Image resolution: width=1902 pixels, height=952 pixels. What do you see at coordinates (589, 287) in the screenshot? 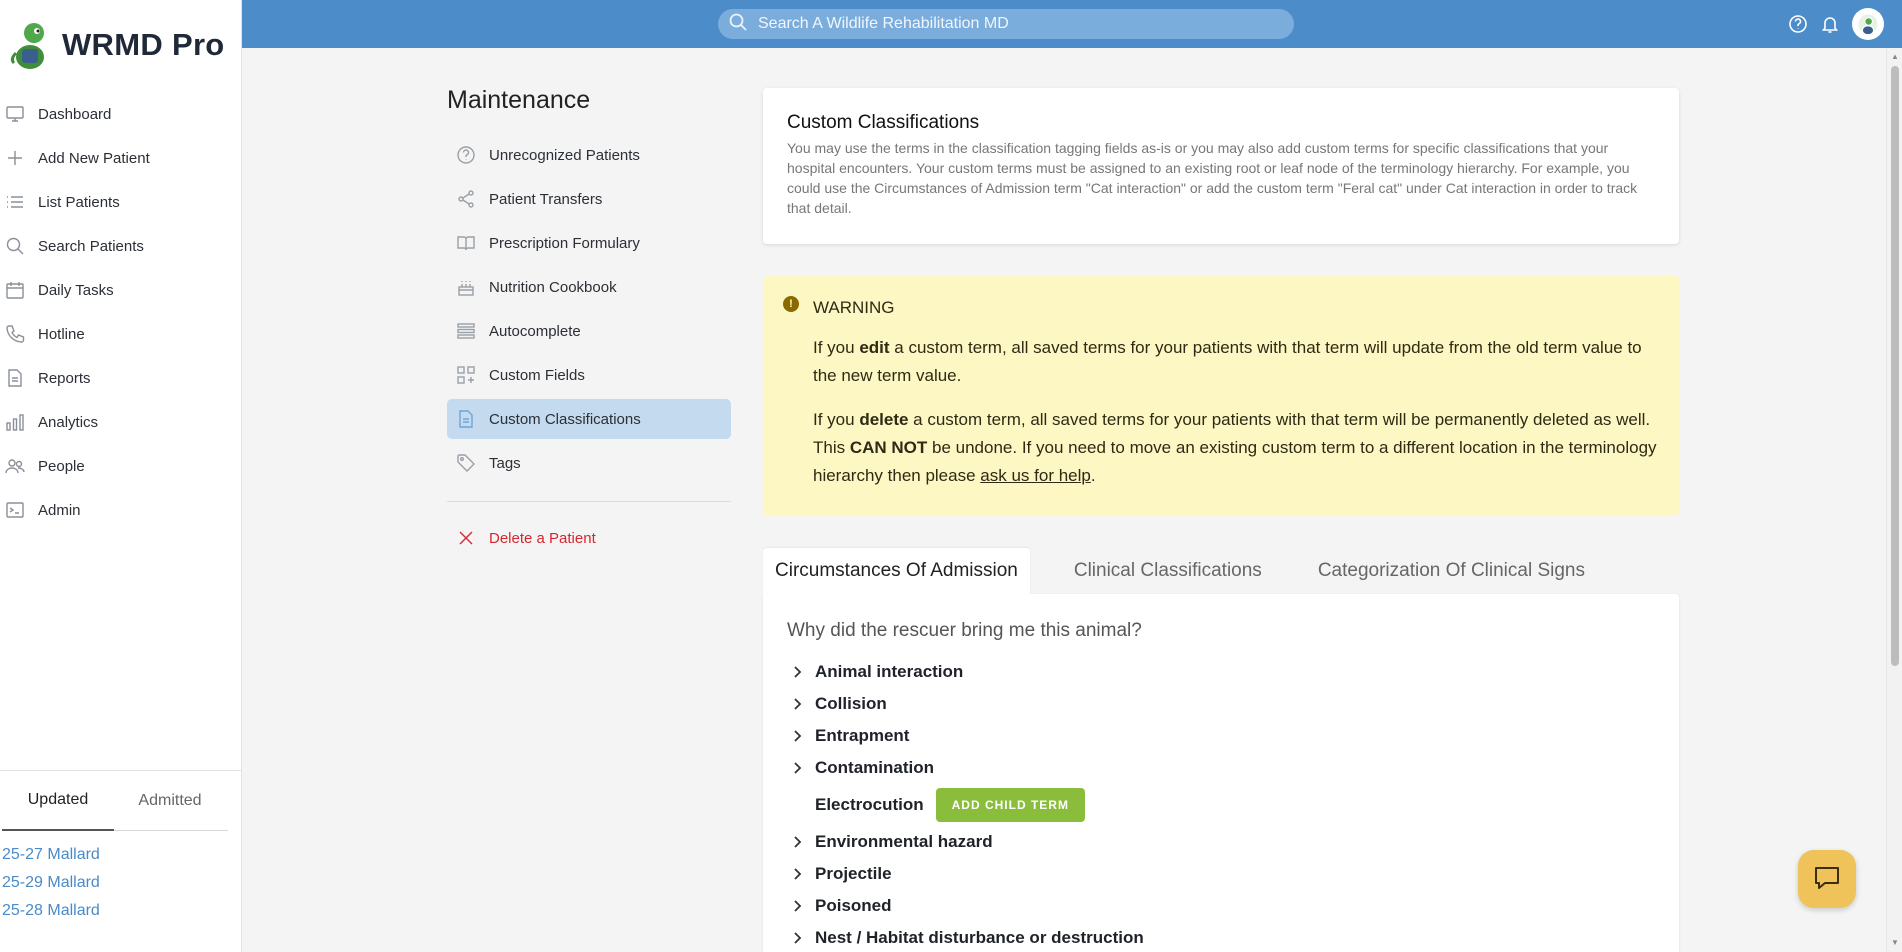
I see `maint-item-nutrition-cookbook: Nutrition Cookbook` at bounding box center [589, 287].